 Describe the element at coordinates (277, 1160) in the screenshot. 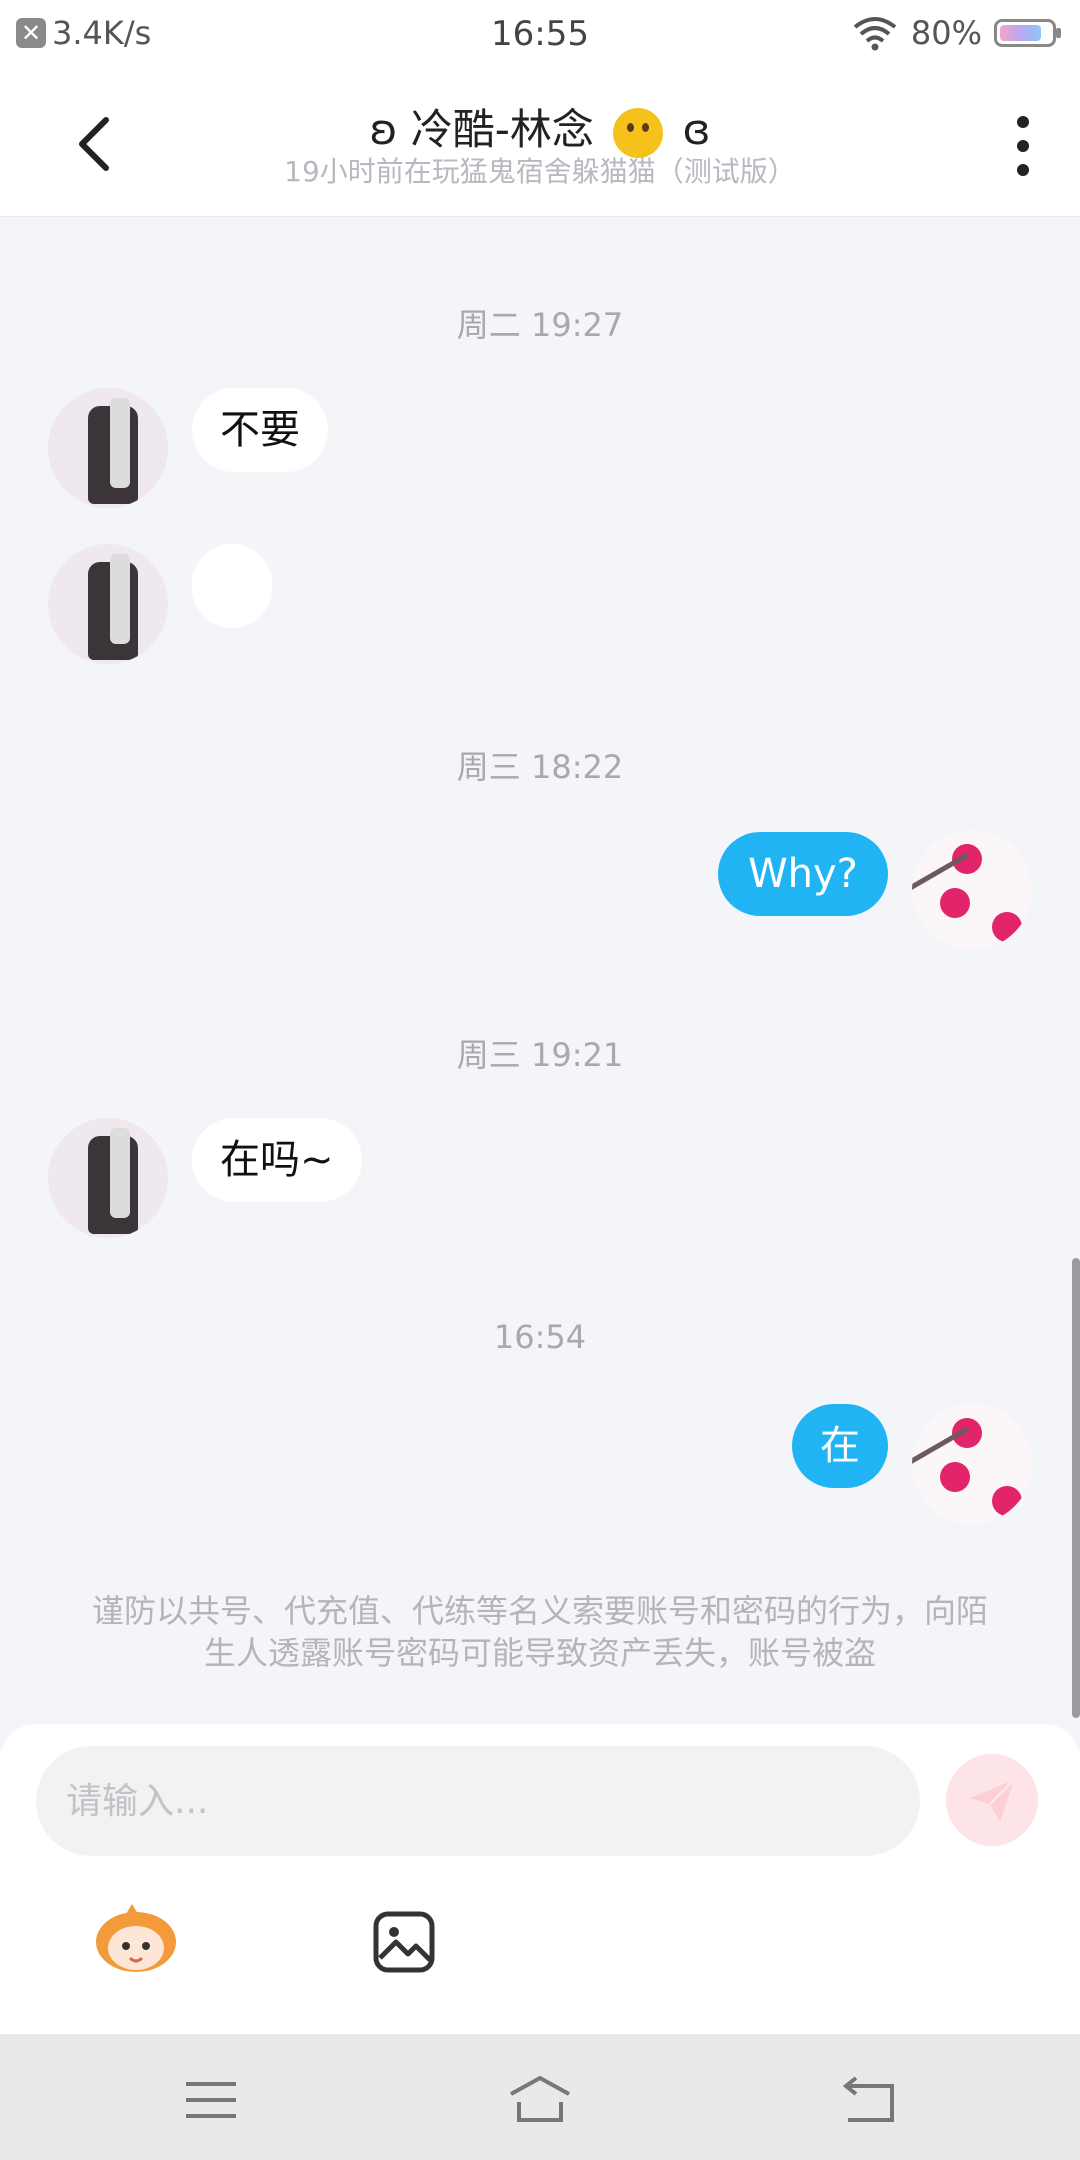

I see `incoming-message-bubble: 在吗~` at that location.